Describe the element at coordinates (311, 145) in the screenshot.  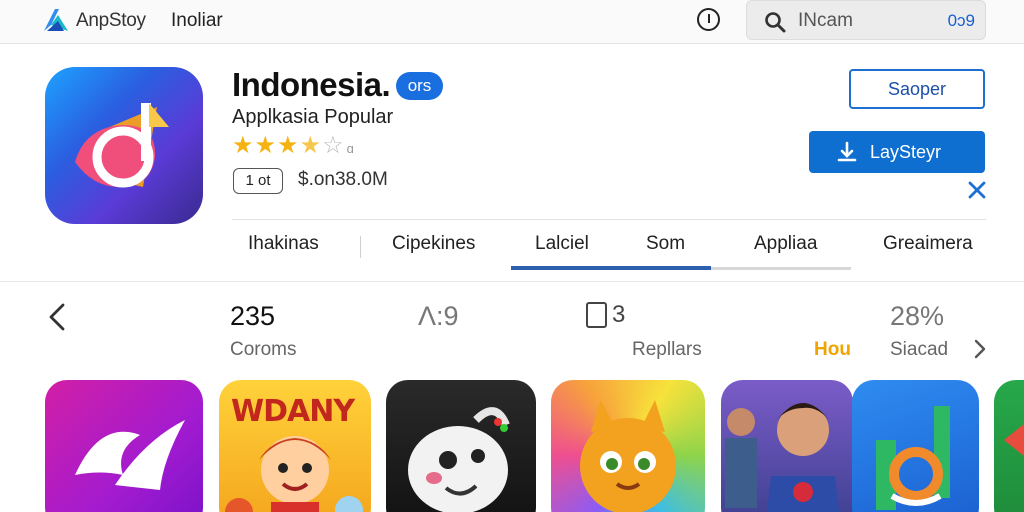
I see `half-star-icon: ★` at that location.